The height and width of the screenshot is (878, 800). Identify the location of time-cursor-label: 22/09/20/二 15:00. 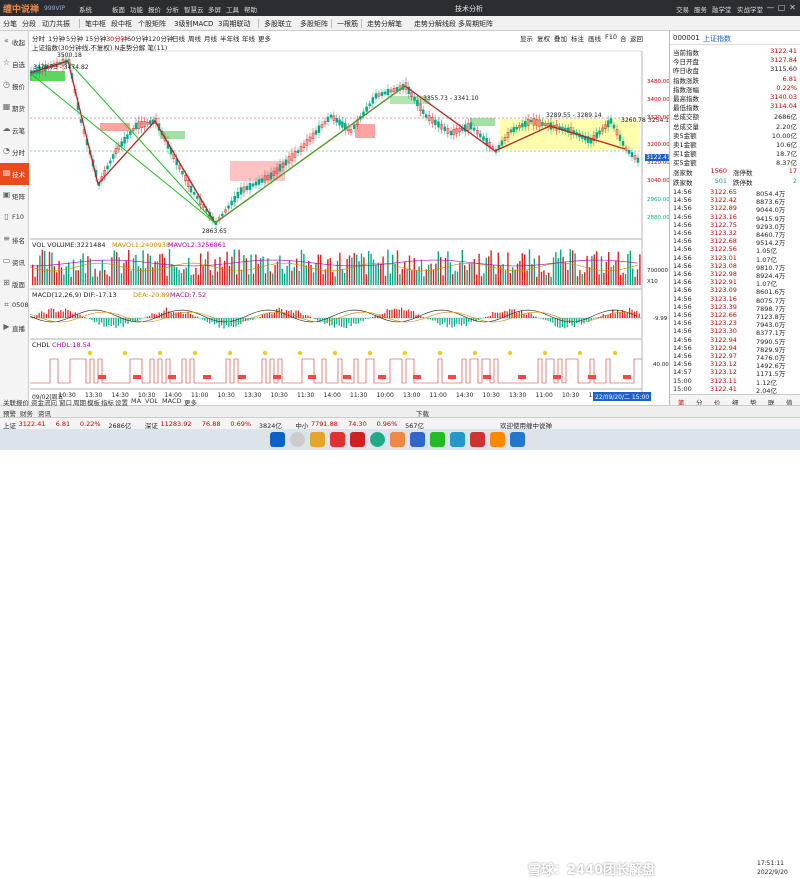
(622, 396).